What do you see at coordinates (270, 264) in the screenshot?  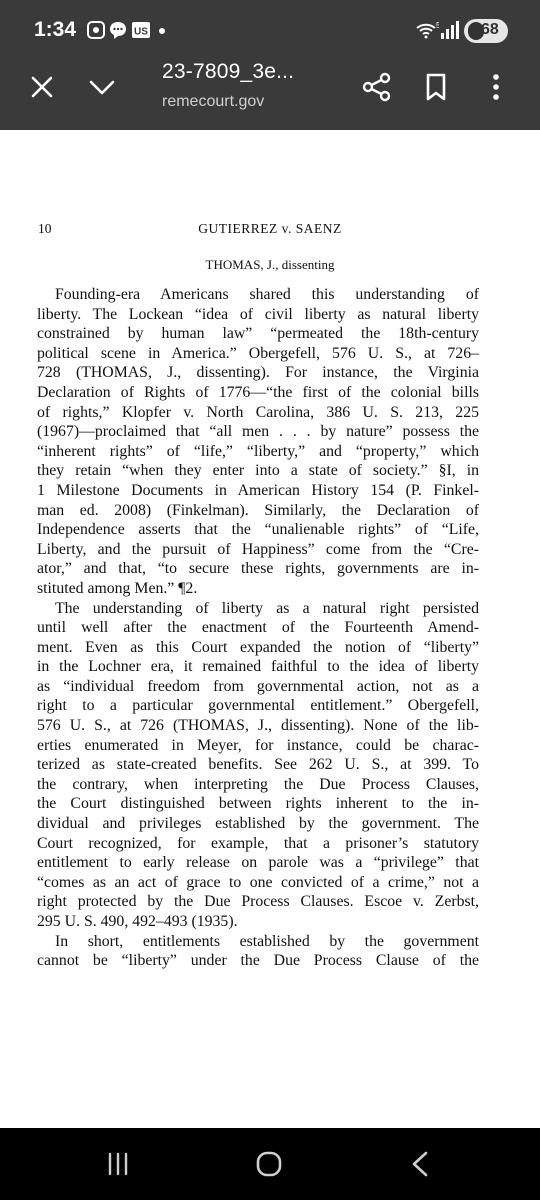 I see `opinion-subheading: THOMAS, J., dissenting` at bounding box center [270, 264].